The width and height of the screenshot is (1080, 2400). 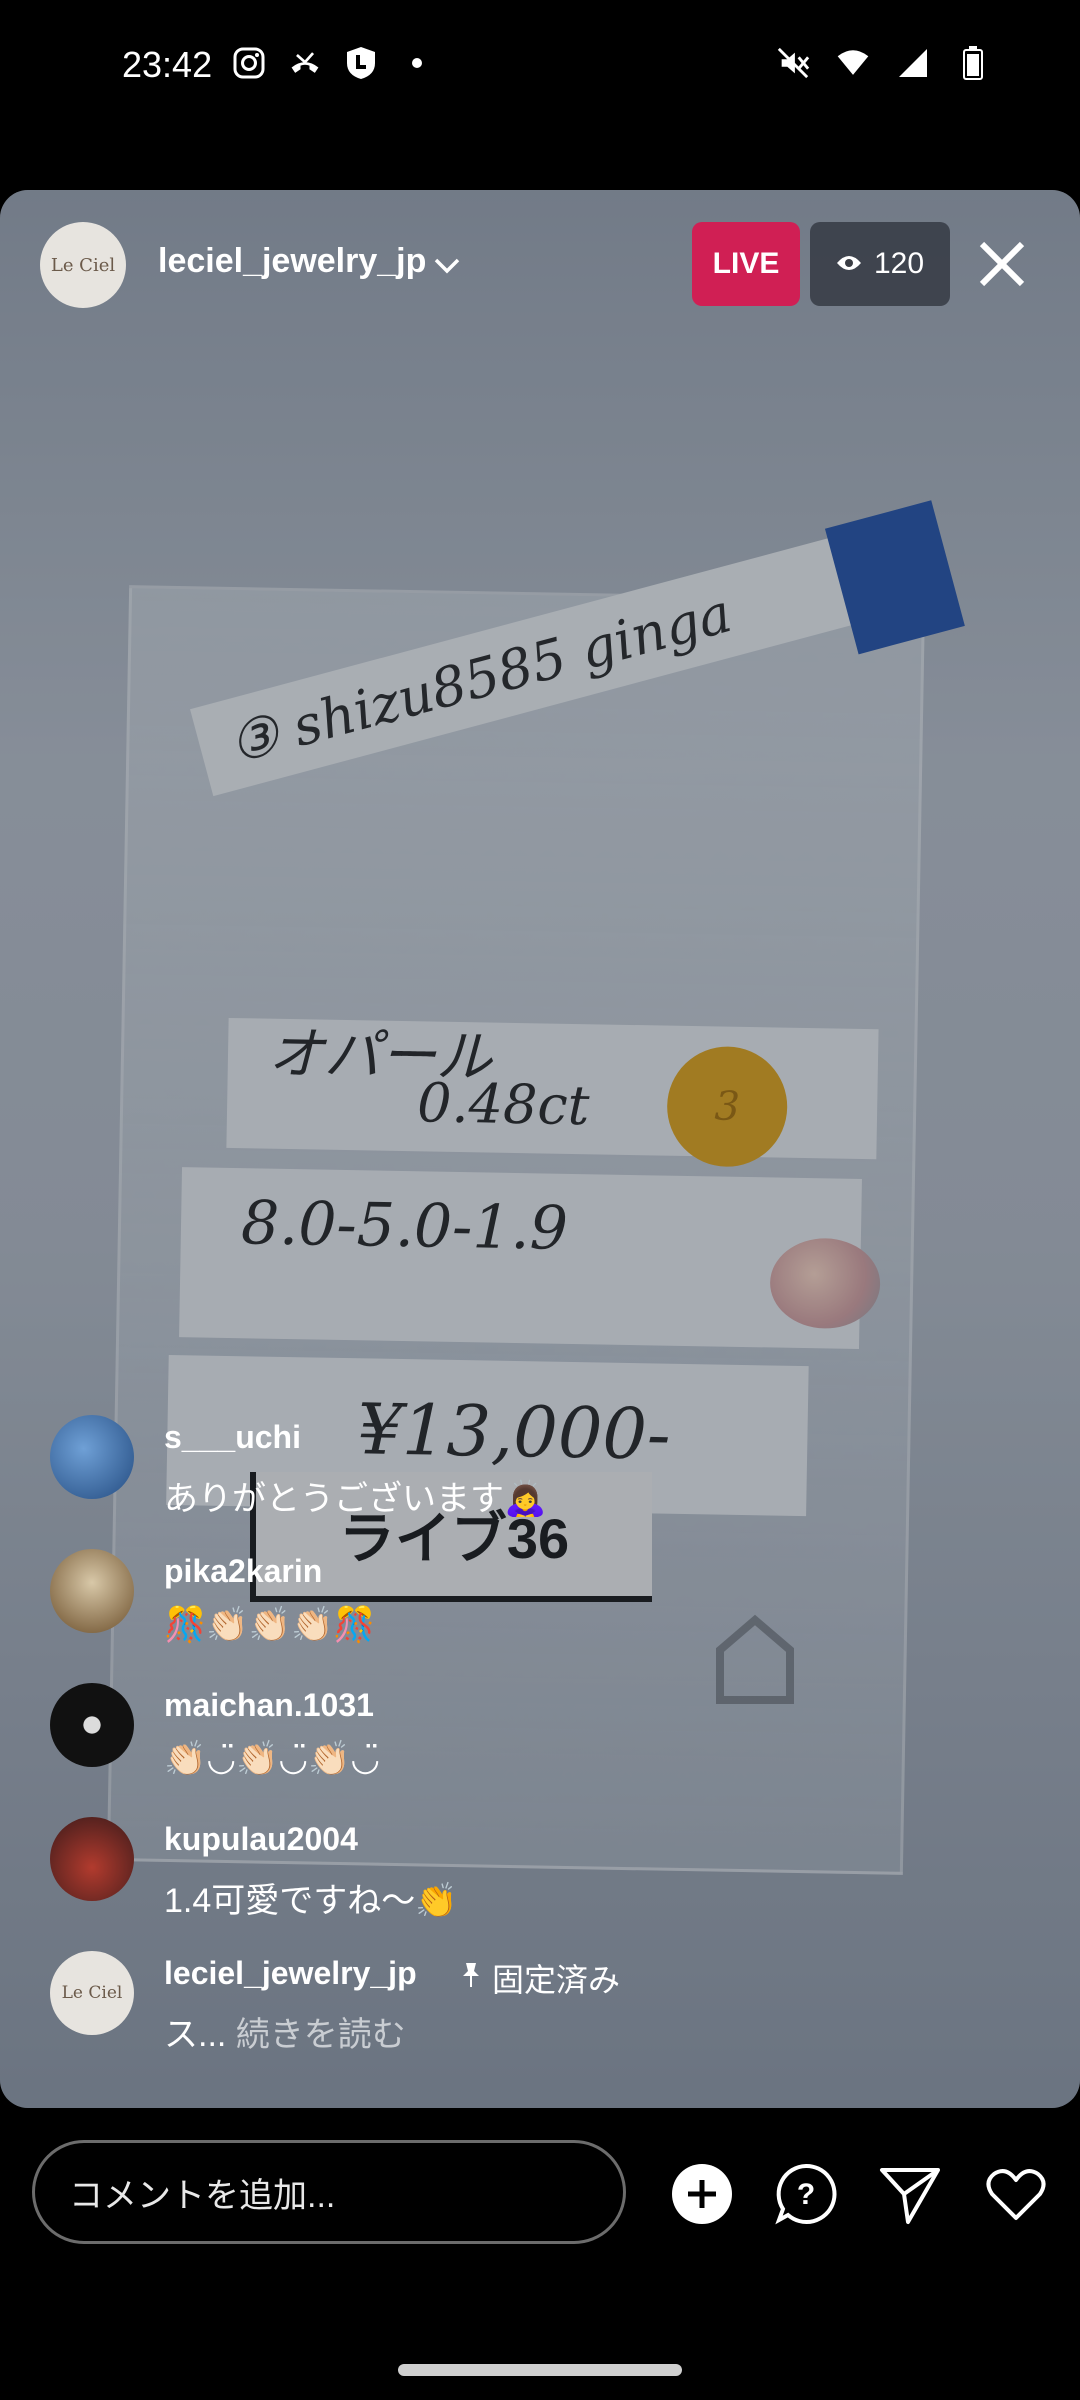 I want to click on comment-item: maichan.1031 👏🏻◡̈👏🏻◡̈👏🏻◡̈, so click(x=540, y=1750).